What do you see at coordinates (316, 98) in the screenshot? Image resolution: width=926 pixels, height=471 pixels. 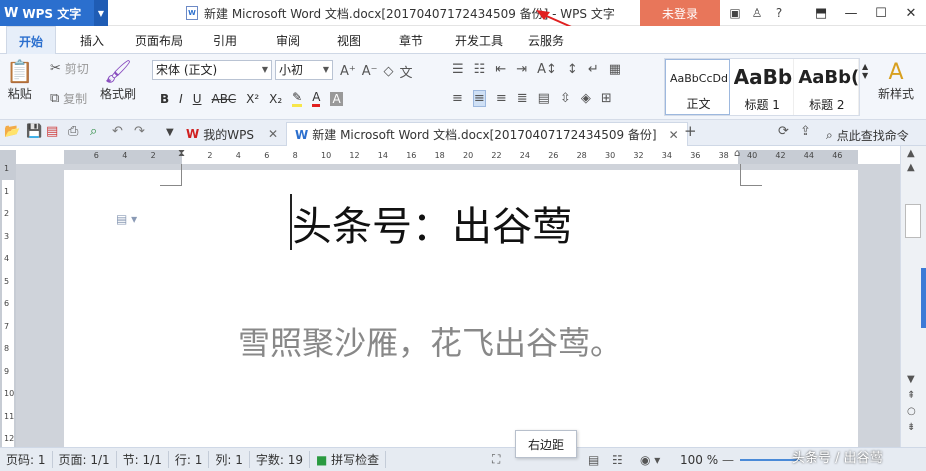 I see `font-color-icon: A` at bounding box center [316, 98].